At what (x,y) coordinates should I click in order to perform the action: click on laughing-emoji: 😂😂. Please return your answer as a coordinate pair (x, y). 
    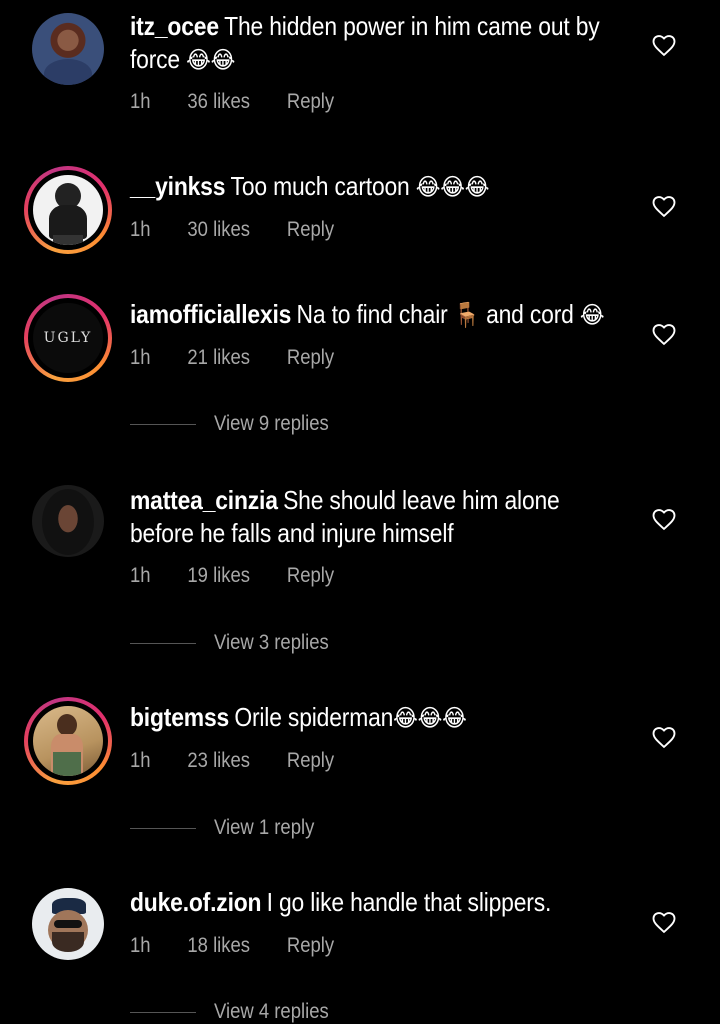
    Looking at the image, I should click on (211, 60).